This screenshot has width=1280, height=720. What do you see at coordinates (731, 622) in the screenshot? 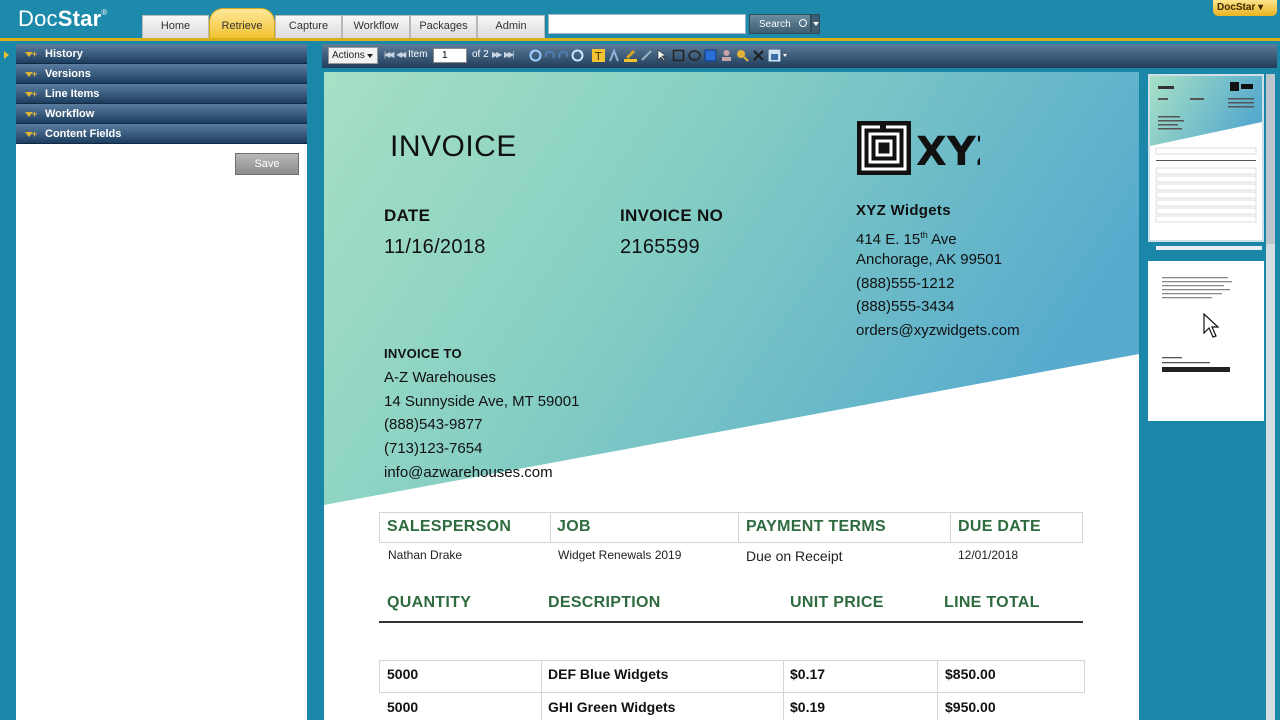
I see `items-header-underline` at bounding box center [731, 622].